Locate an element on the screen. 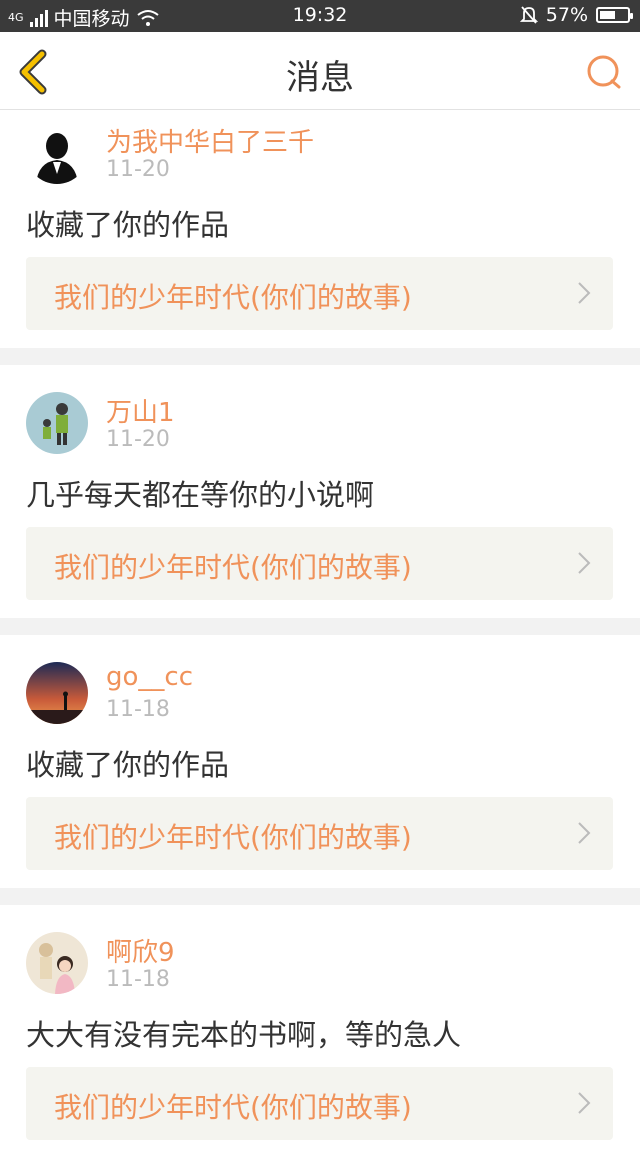 The height and width of the screenshot is (1158, 640). battery-percent: 57% is located at coordinates (566, 15).